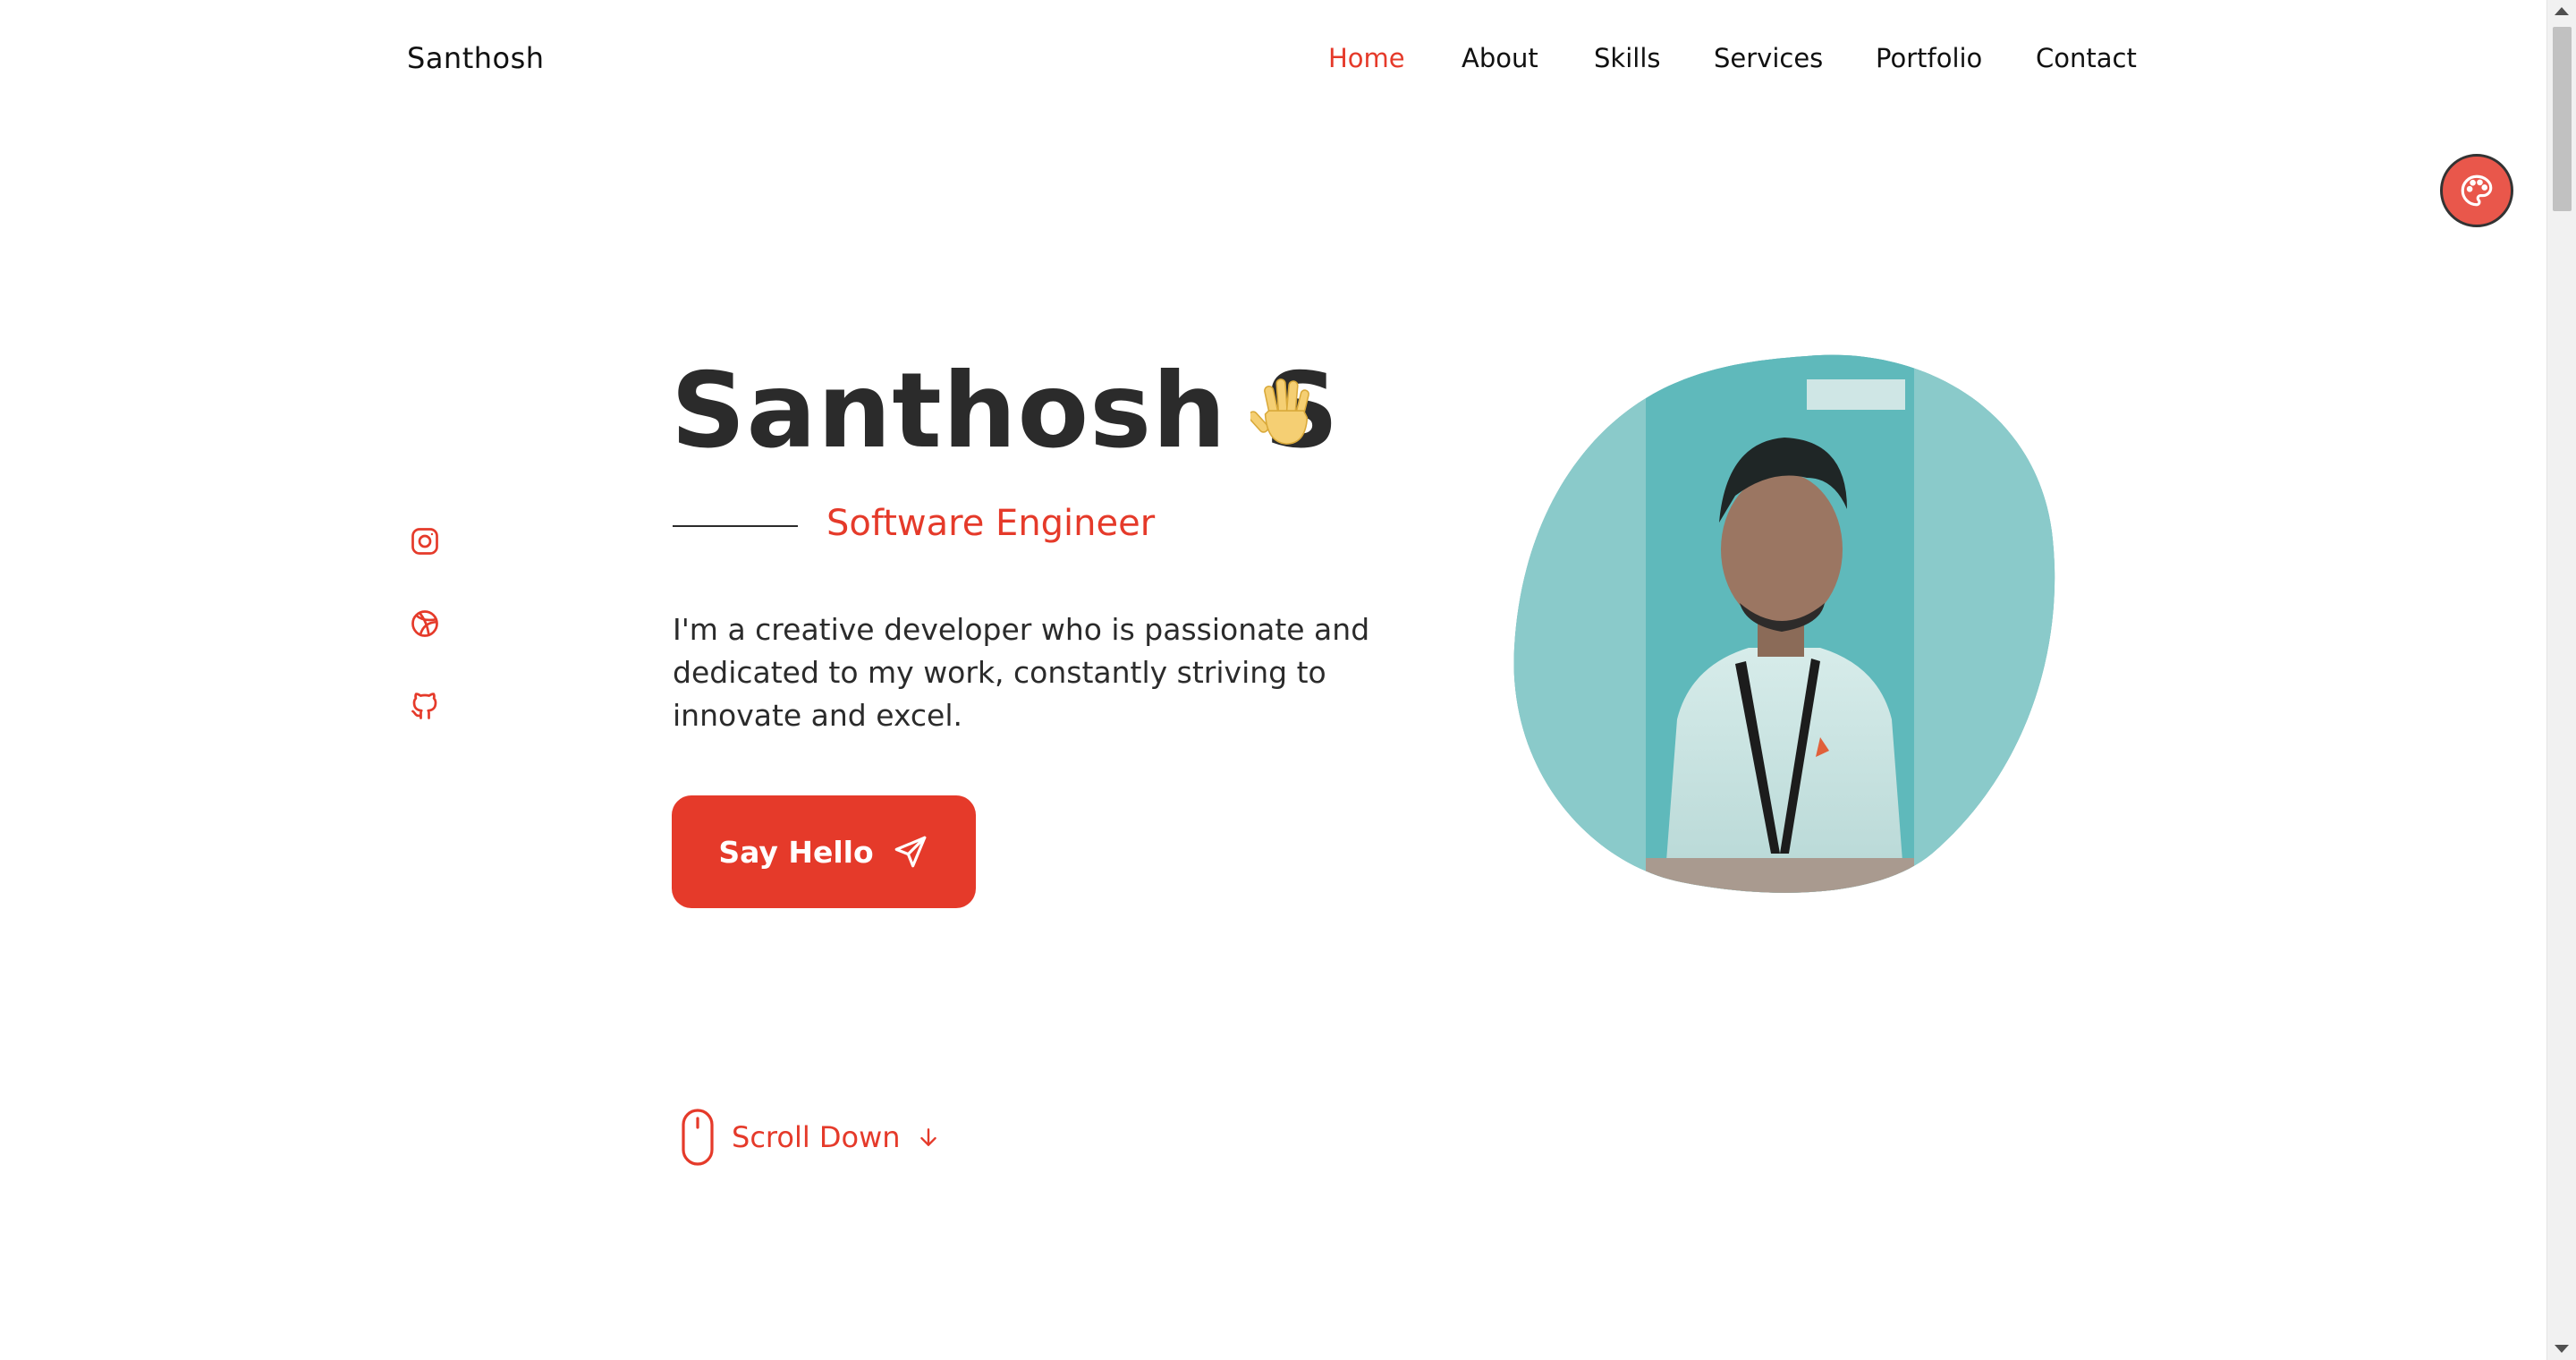 The height and width of the screenshot is (1360, 2576). I want to click on page-scrollbar, so click(2561, 680).